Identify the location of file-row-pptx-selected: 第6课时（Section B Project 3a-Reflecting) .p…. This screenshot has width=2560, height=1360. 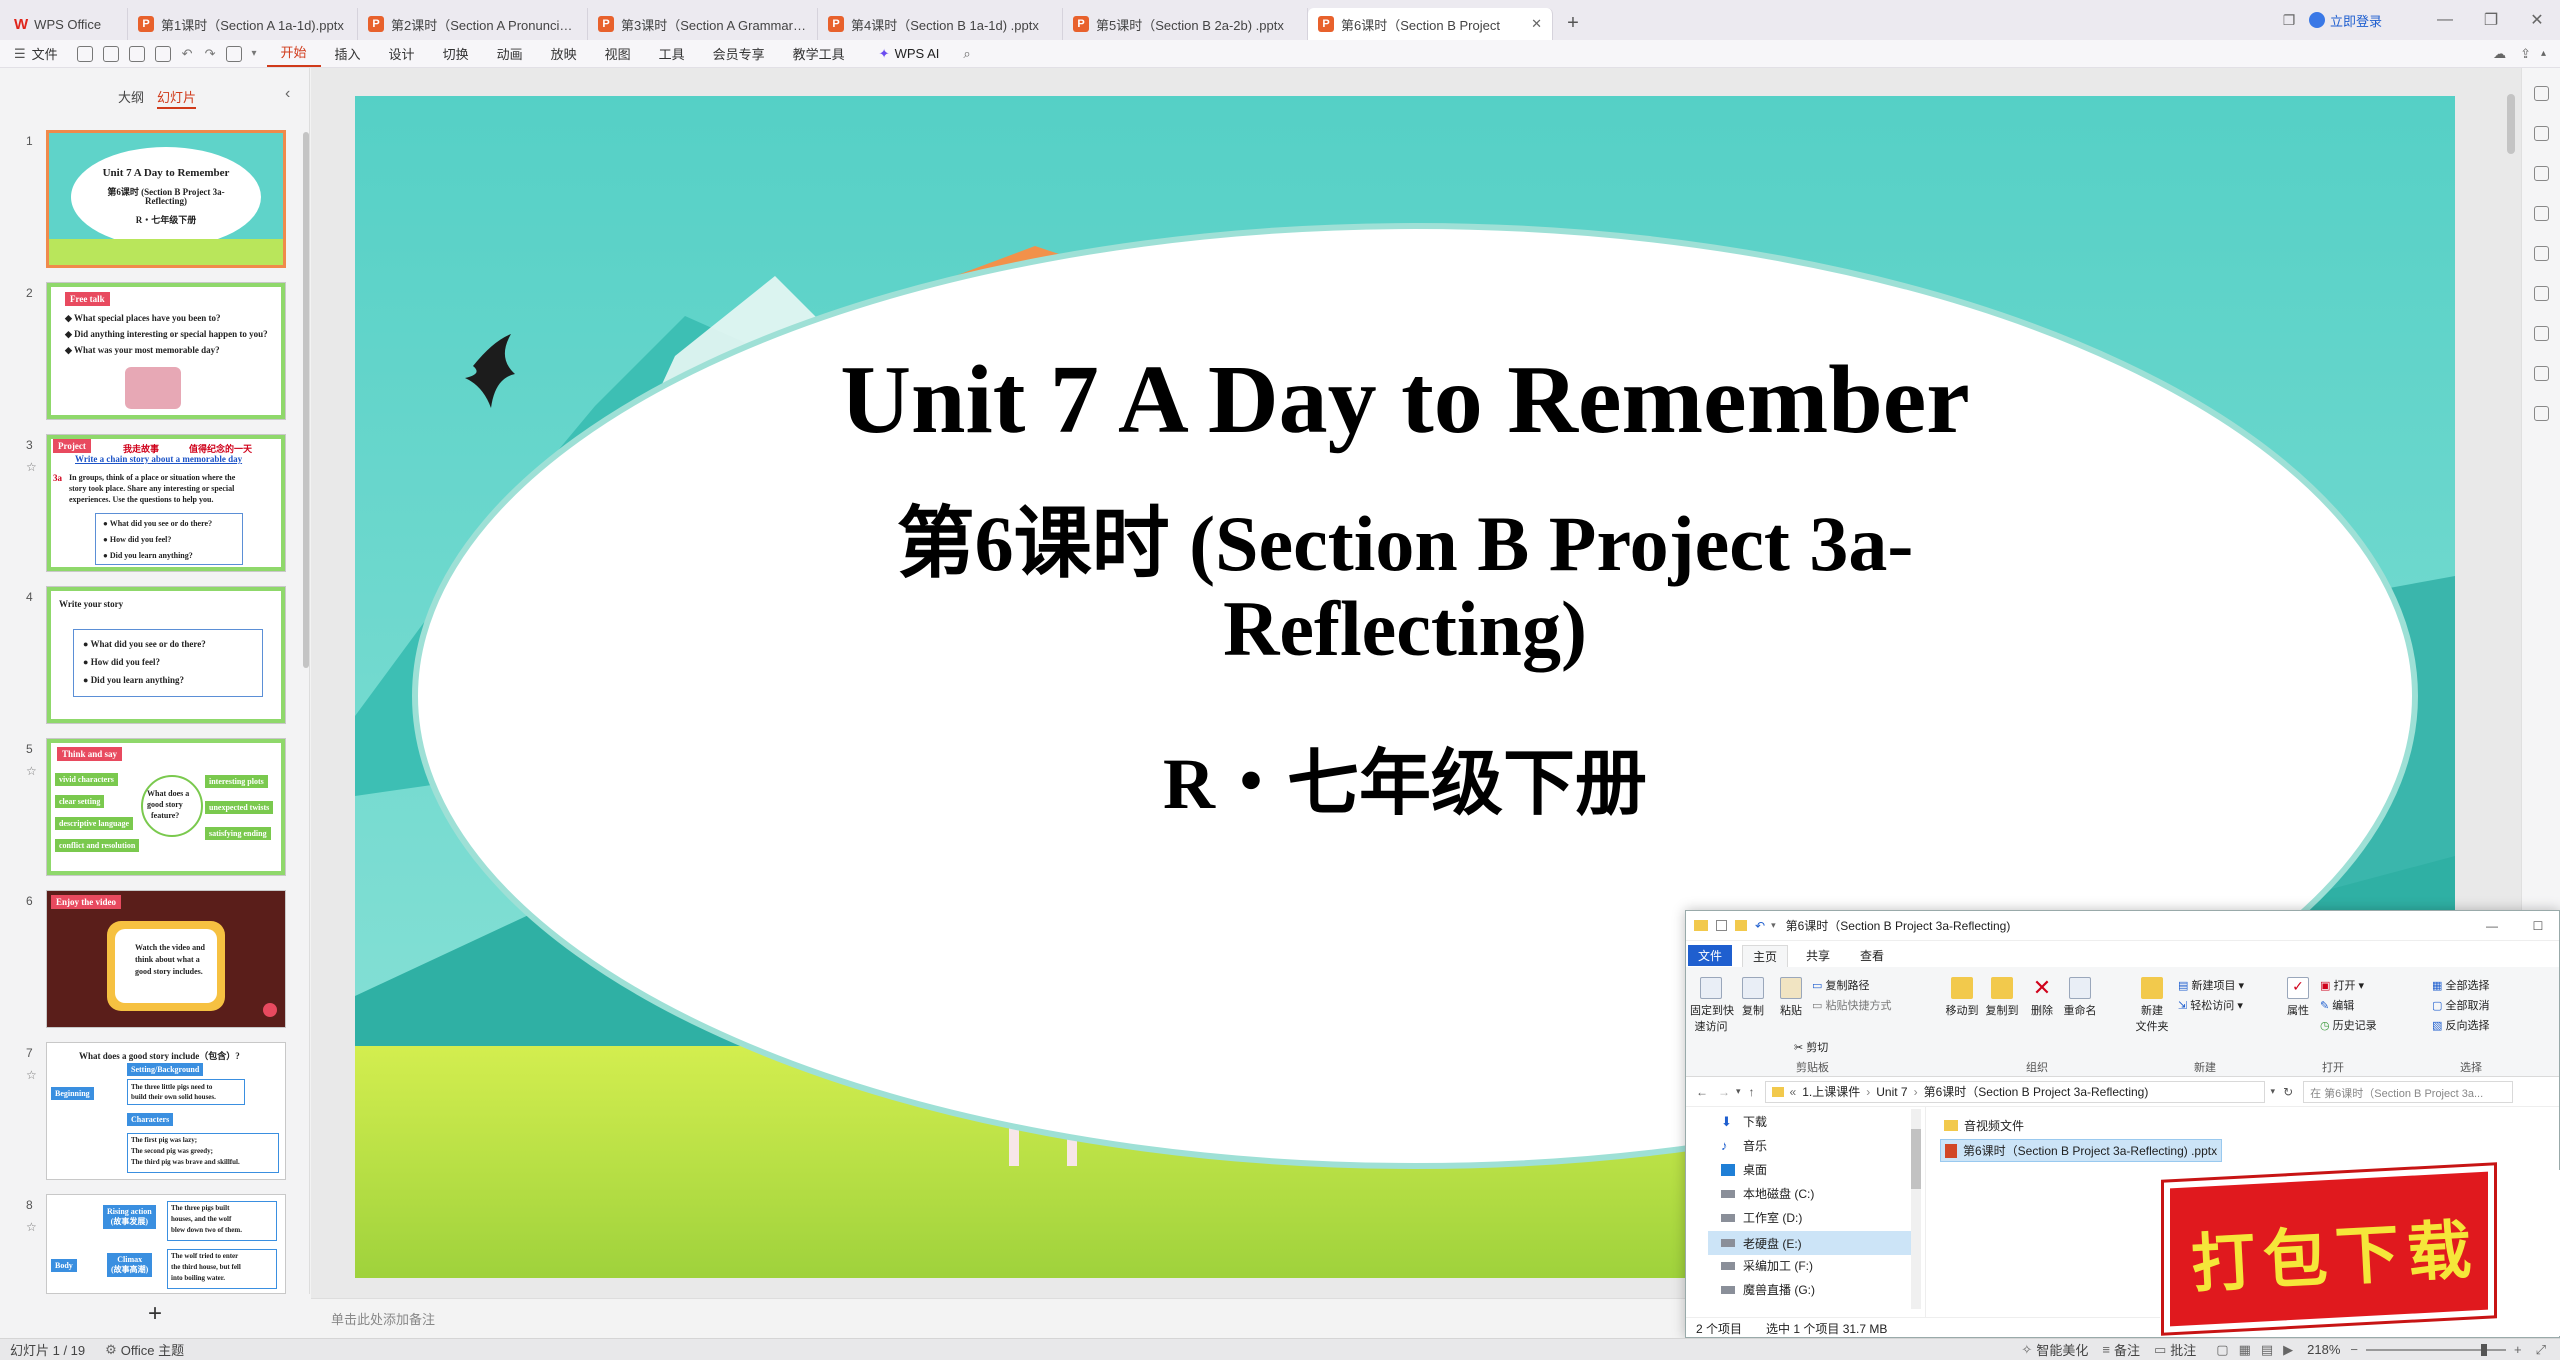
(2081, 1150).